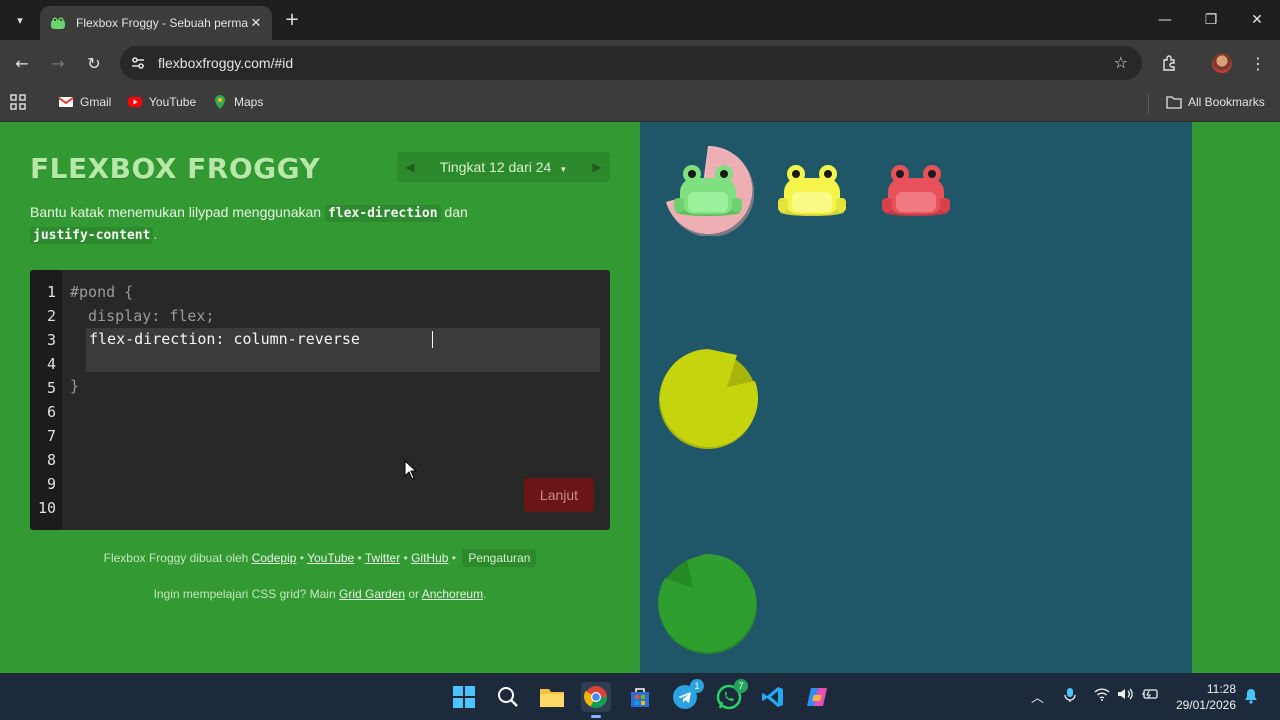 The image size is (1280, 720). I want to click on line-number: 9, so click(51, 484).